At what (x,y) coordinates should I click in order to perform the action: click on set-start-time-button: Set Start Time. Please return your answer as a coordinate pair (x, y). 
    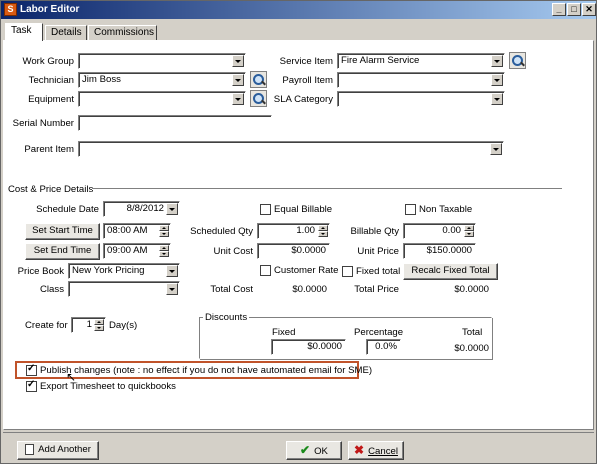
    Looking at the image, I should click on (62, 231).